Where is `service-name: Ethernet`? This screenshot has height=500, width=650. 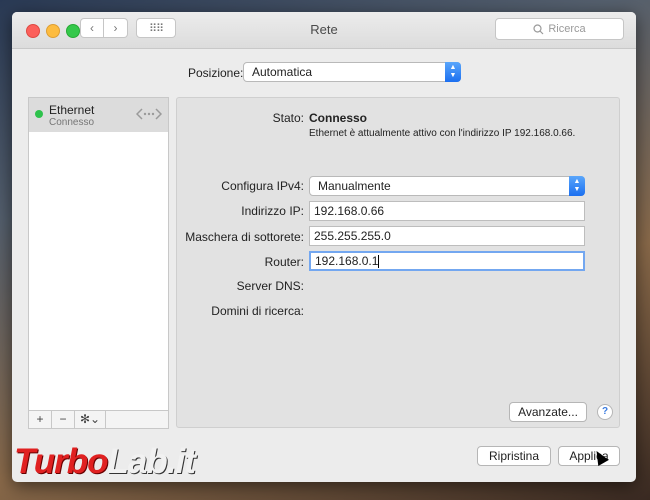
service-name: Ethernet is located at coordinates (72, 110).